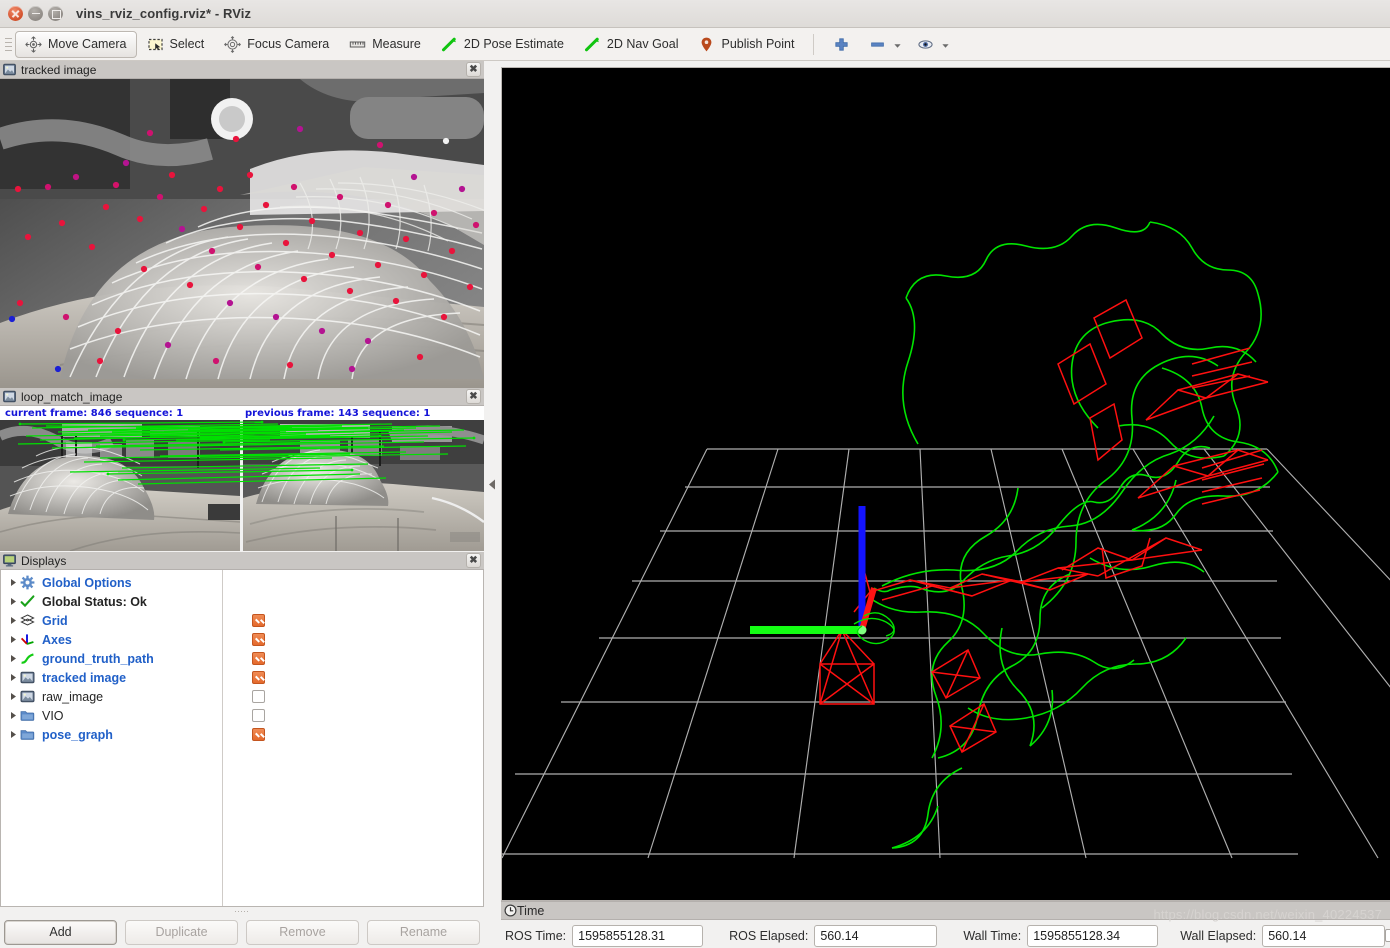 The image size is (1390, 948). I want to click on window-titlebar: vins_rviz_config.rviz* - RViz, so click(695, 14).